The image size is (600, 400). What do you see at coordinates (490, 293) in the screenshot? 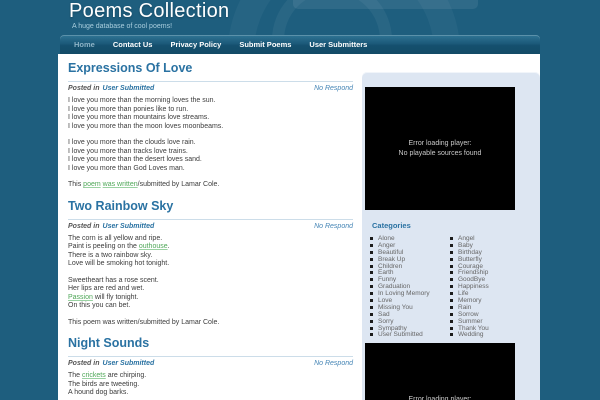
I see `category-item: Life` at bounding box center [490, 293].